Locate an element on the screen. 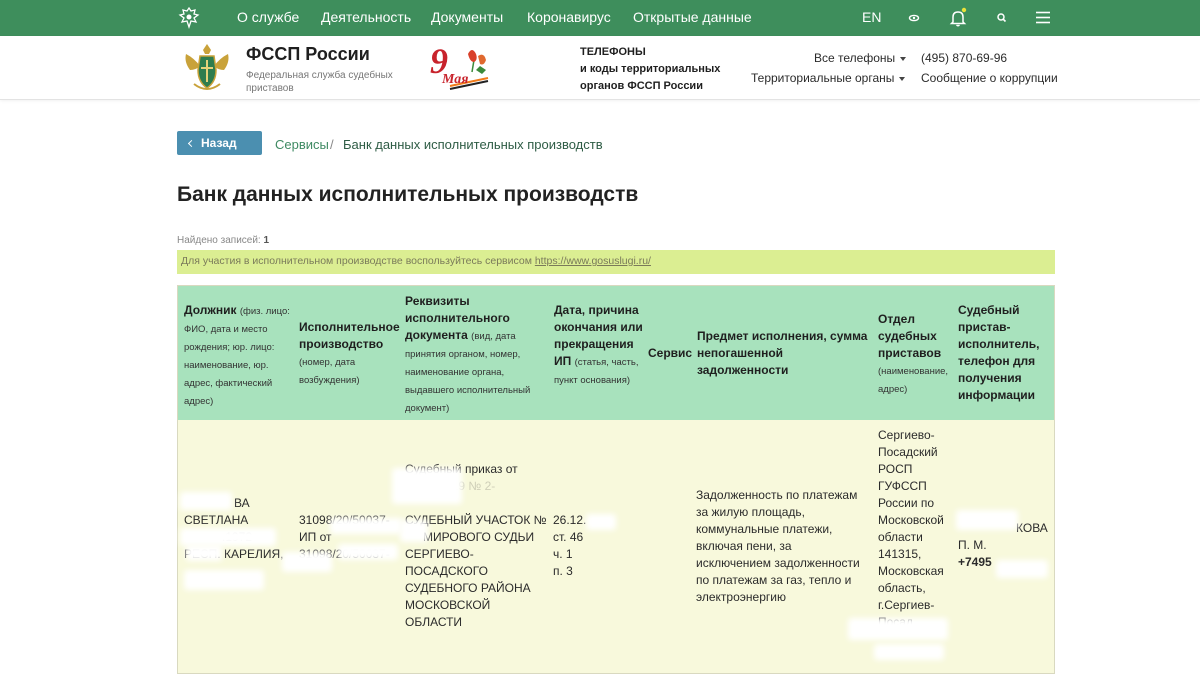  back-button: Назад is located at coordinates (219, 143).